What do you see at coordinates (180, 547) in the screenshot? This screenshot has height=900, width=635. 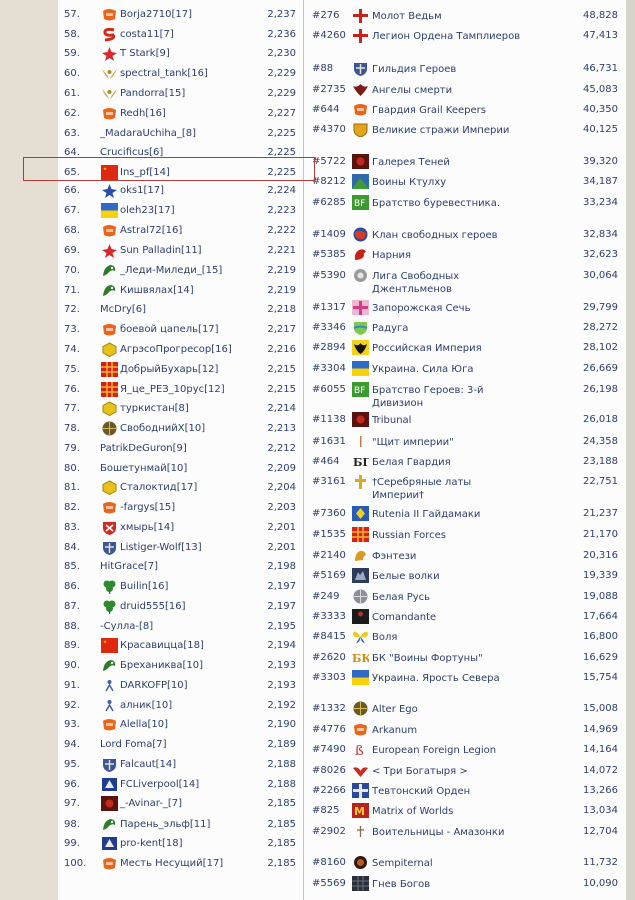 I see `player-row: 84. Listiger-Wolf[13] 2,201` at bounding box center [180, 547].